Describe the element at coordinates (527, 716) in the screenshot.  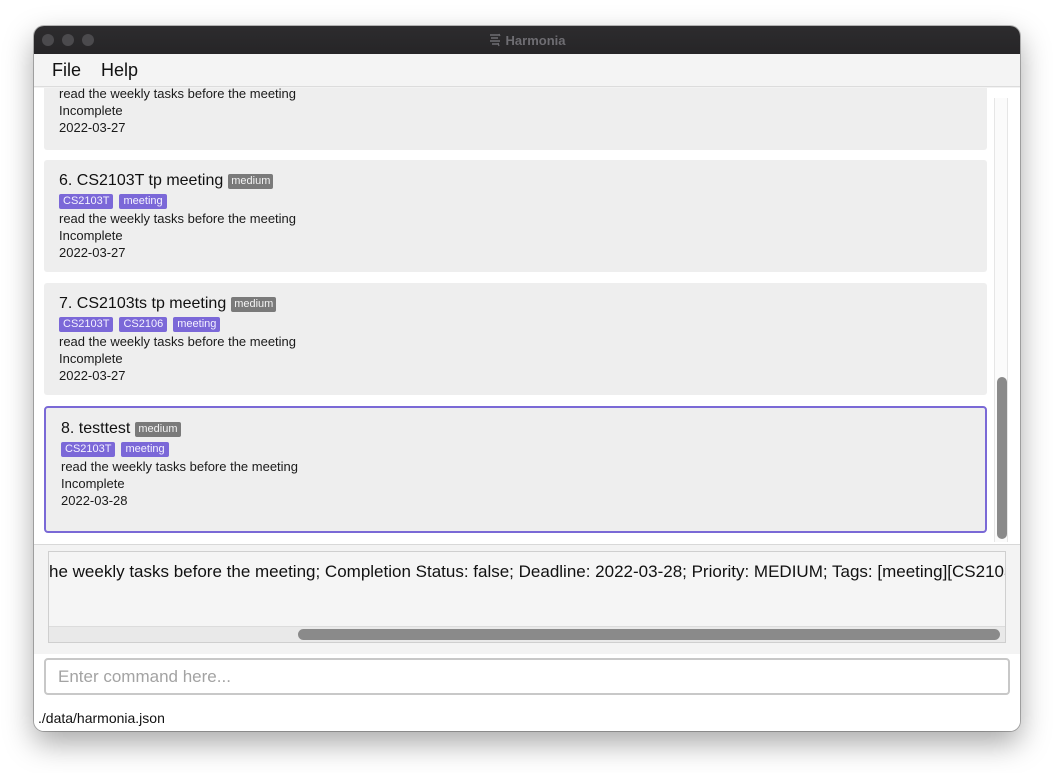
I see `status-bar: ./data/harmonia.json` at that location.